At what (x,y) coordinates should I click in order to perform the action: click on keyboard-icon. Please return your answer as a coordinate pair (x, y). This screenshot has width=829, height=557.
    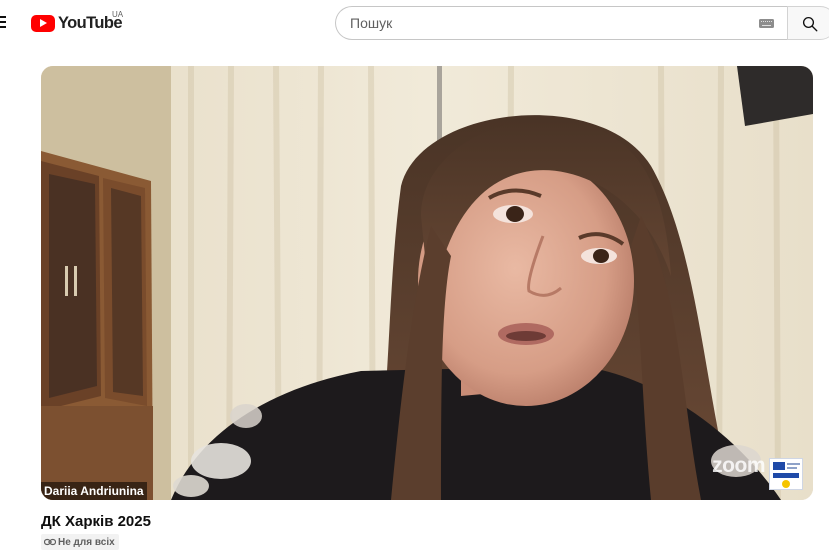
    Looking at the image, I should click on (766, 23).